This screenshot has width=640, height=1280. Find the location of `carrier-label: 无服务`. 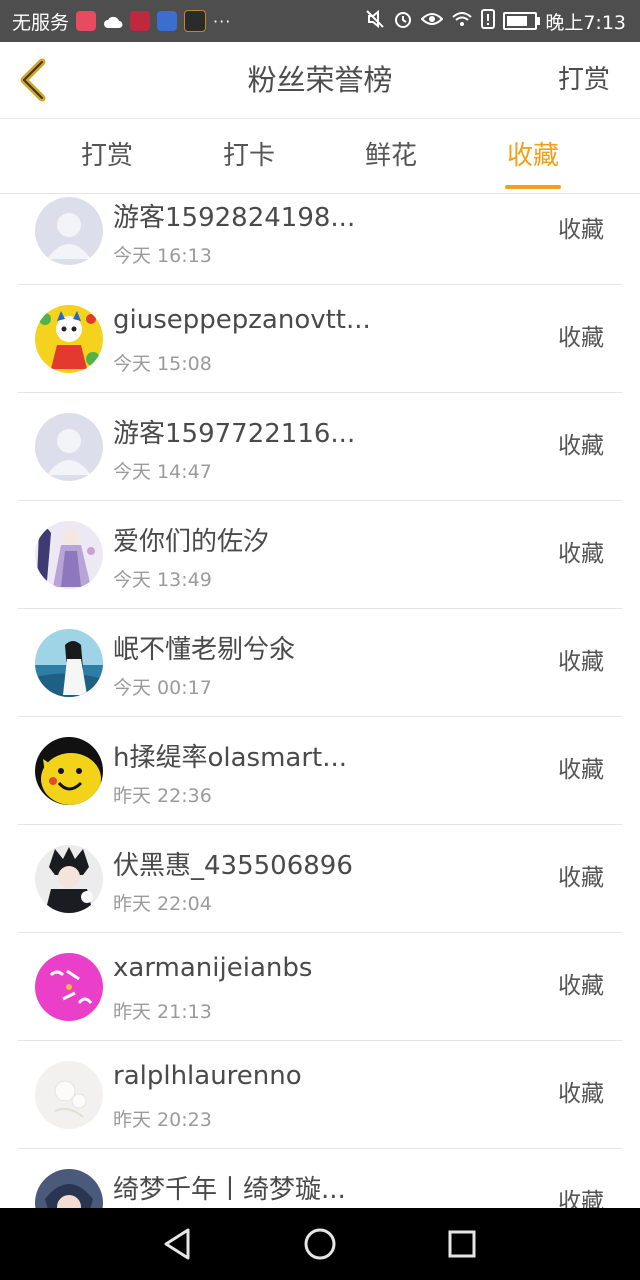

carrier-label: 无服务 is located at coordinates (41, 22).